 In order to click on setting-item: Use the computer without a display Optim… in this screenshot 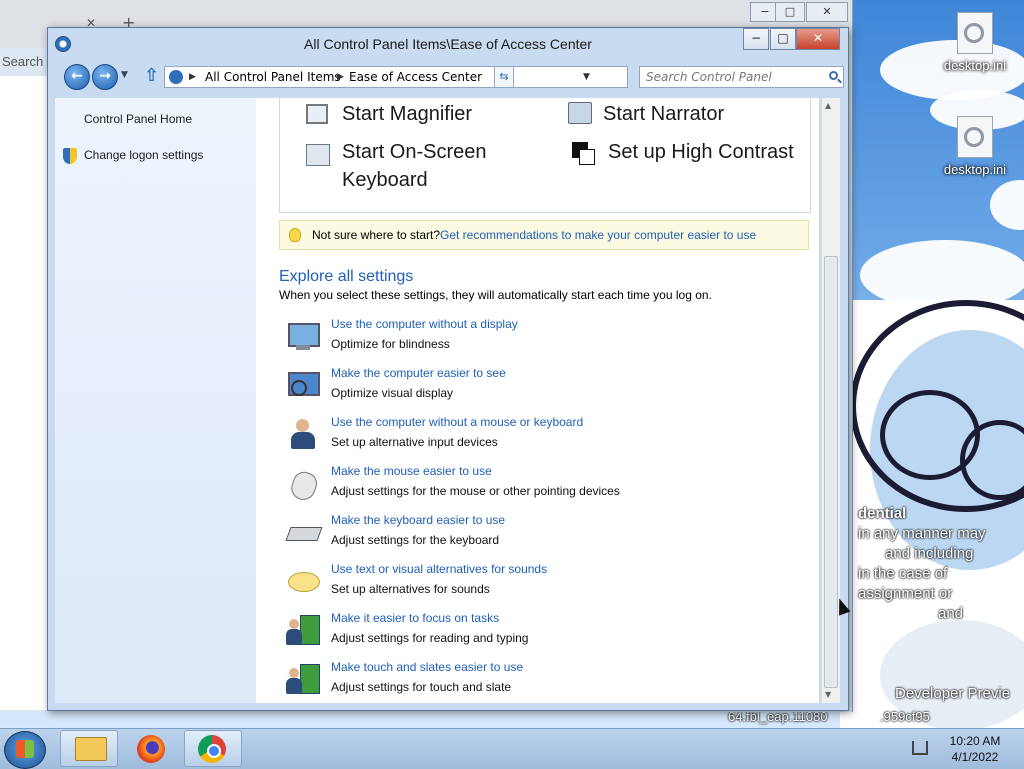, I will do `click(536, 339)`.